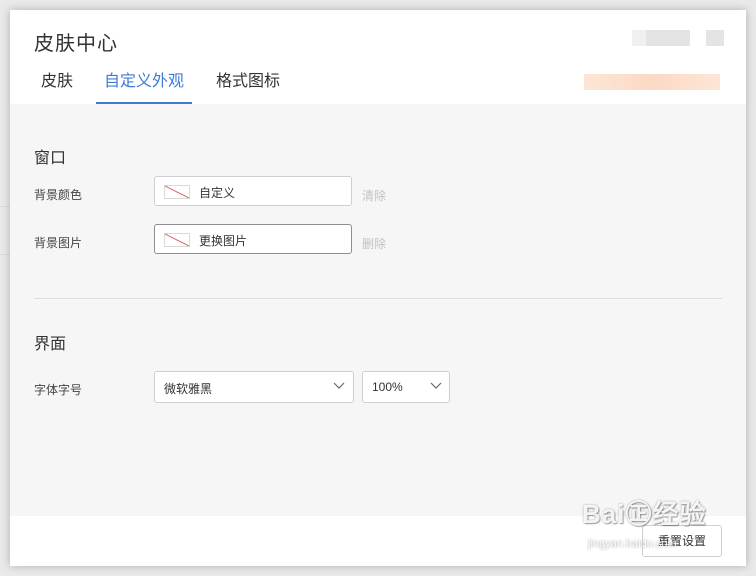 Image resolution: width=756 pixels, height=576 pixels. Describe the element at coordinates (682, 541) in the screenshot. I see `reset-settings-button: 重置设置` at that location.